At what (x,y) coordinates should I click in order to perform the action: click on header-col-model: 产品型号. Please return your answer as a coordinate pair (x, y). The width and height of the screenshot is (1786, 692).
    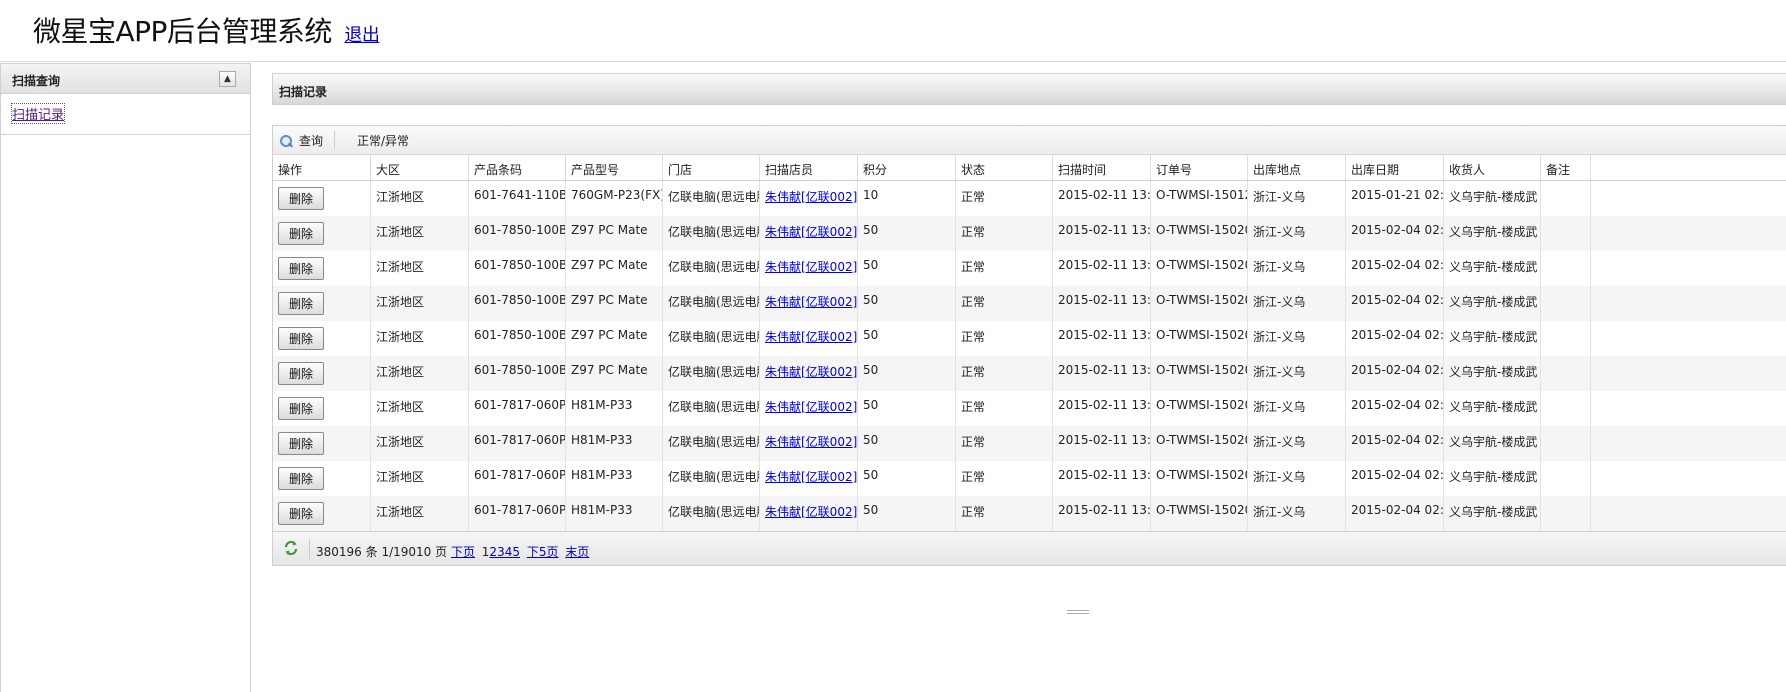
    Looking at the image, I should click on (614, 167).